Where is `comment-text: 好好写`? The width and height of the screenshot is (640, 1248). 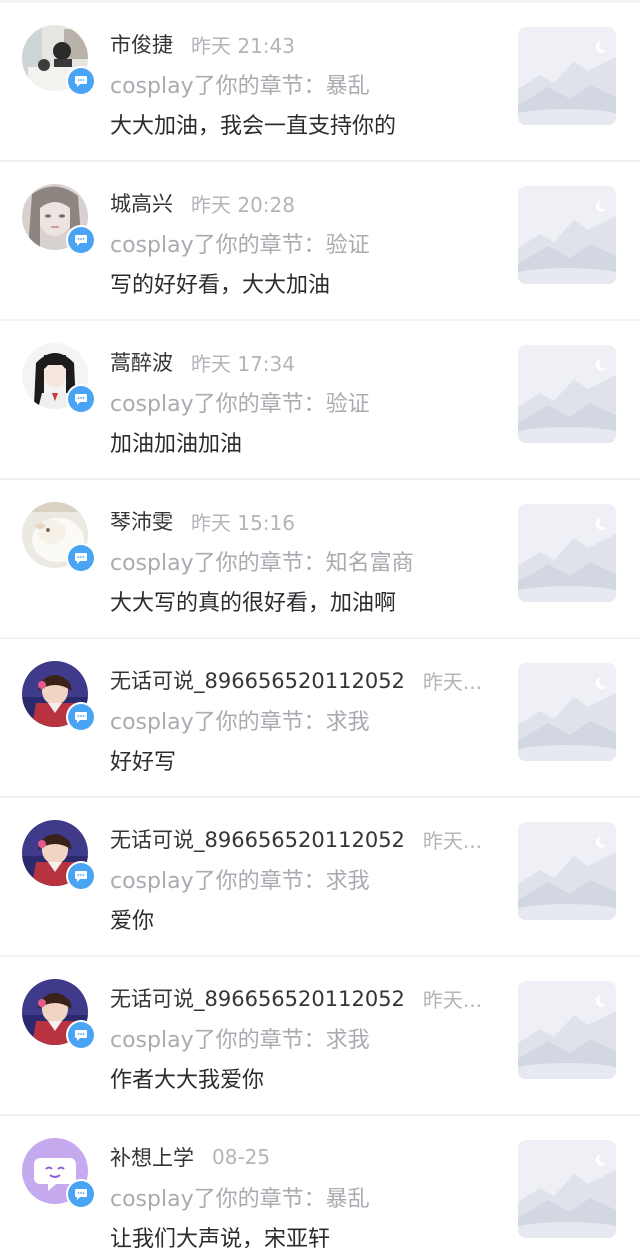
comment-text: 好好写 is located at coordinates (143, 762).